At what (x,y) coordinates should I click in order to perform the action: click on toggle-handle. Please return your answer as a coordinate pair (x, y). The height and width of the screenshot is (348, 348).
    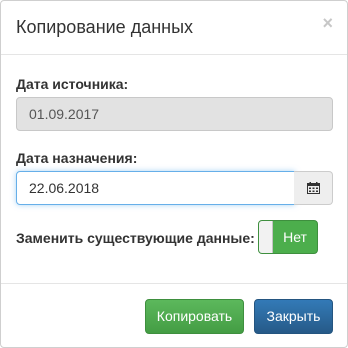
    Looking at the image, I should click on (266, 237).